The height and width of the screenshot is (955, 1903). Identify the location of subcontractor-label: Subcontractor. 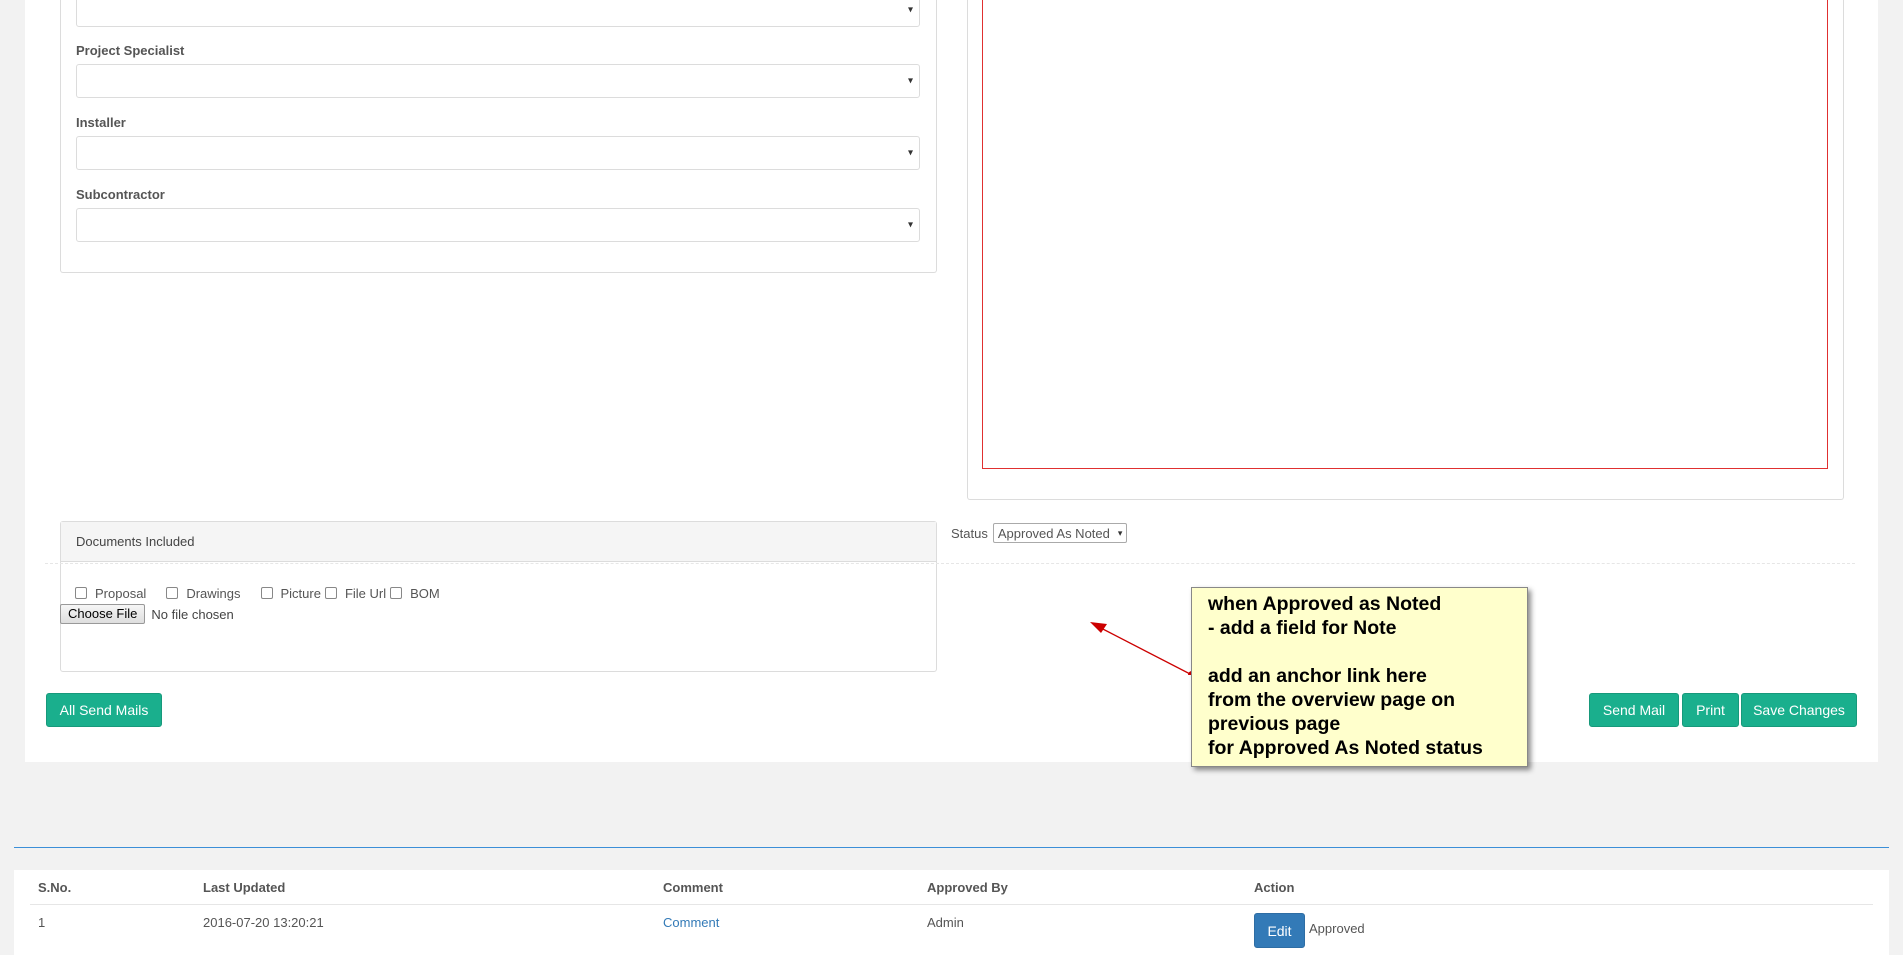
(120, 194).